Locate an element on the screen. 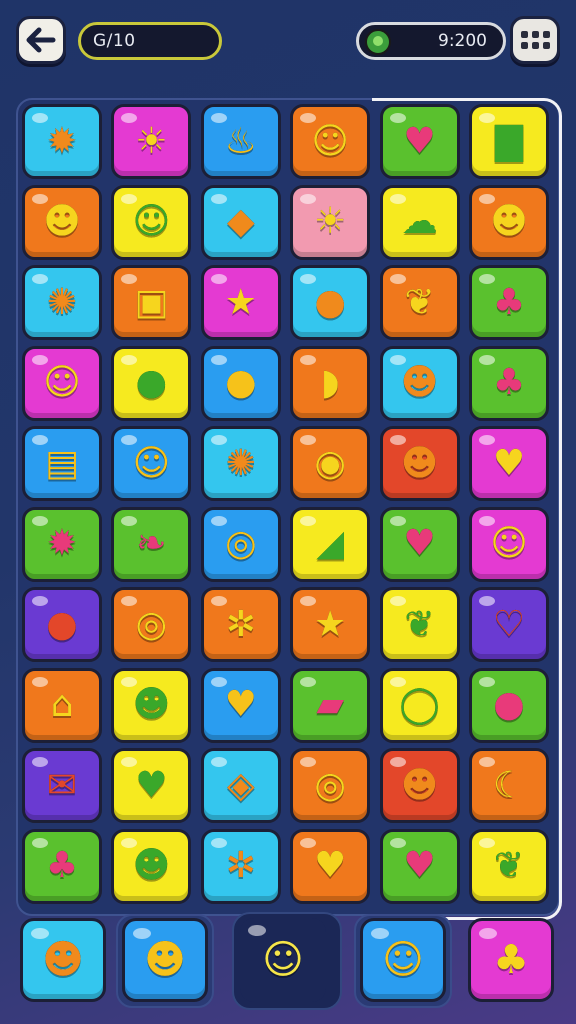 This screenshot has height=1024, width=576. tile: ☾ is located at coordinates (508, 785).